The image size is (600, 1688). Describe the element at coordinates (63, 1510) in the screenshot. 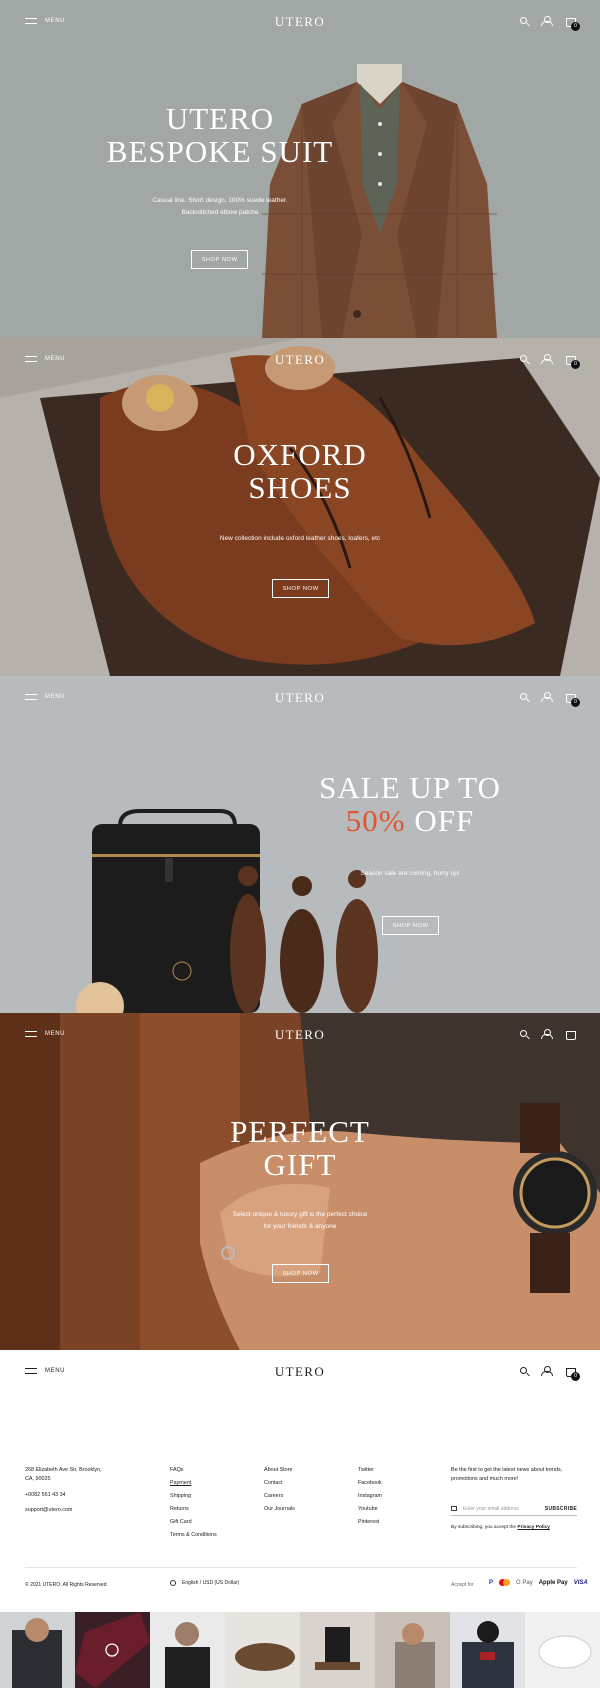

I see `email-address: support@utero.com` at that location.